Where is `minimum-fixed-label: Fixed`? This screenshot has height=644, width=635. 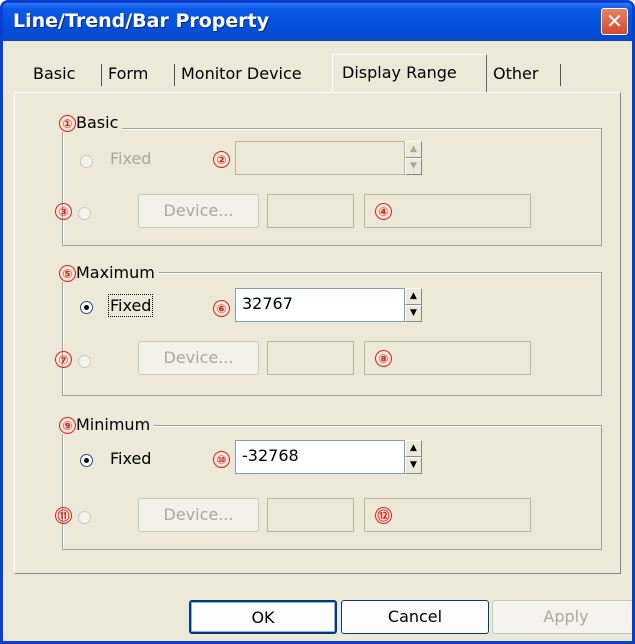 minimum-fixed-label: Fixed is located at coordinates (130, 458).